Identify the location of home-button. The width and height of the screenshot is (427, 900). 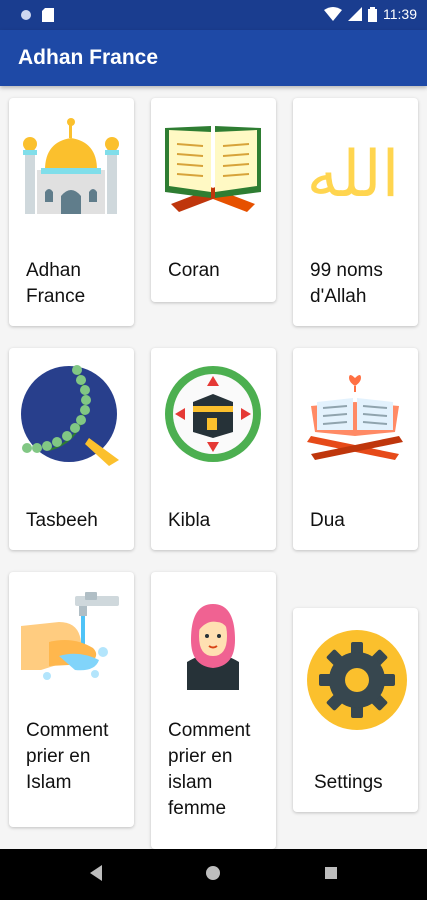
(213, 873).